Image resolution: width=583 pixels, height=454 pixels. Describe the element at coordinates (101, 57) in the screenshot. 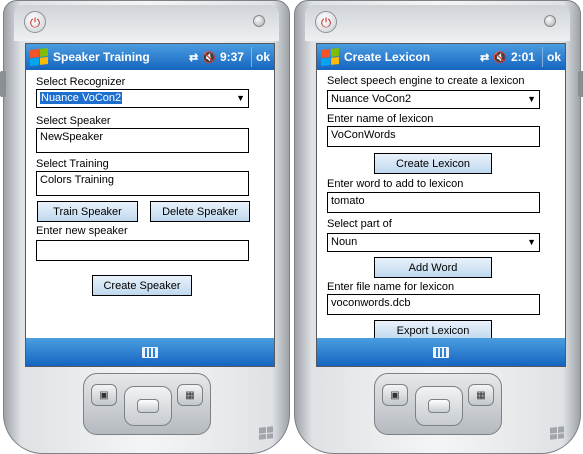

I see `window-title: Speaker Training` at that location.